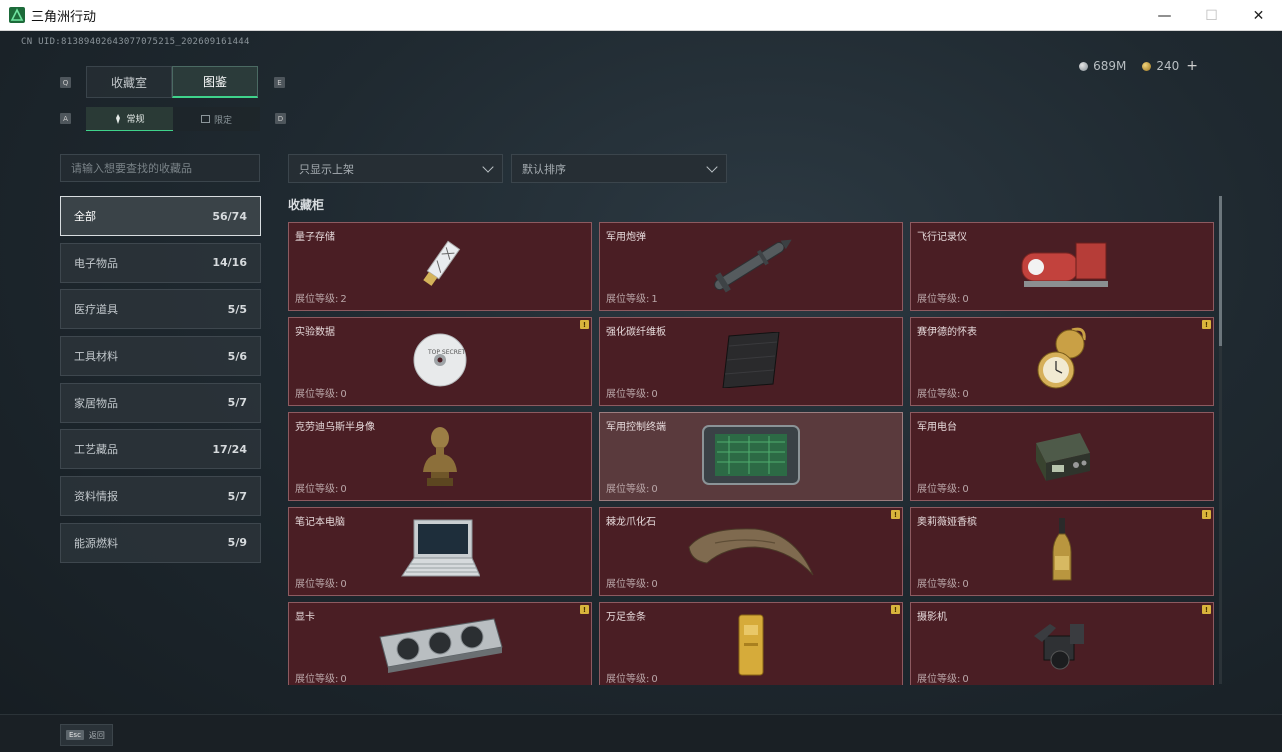  I want to click on category-count: 56/74, so click(229, 216).